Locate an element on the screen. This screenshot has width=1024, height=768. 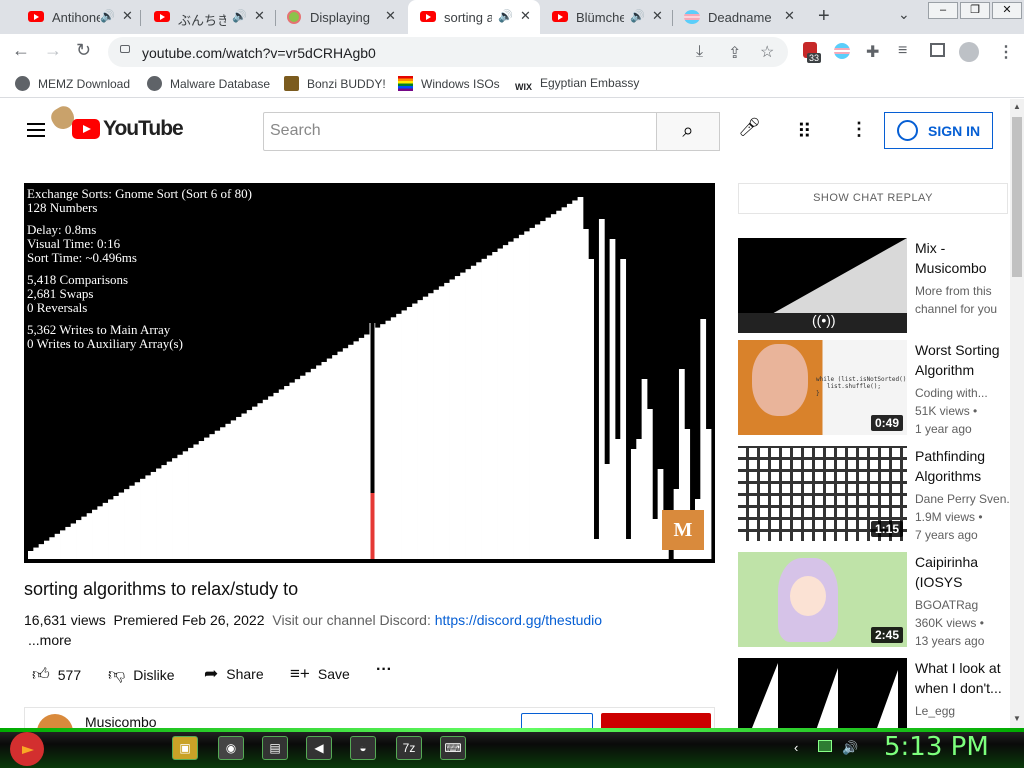
bookmark-egyptian-embassy: WIX Egyptian Embassy is located at coordinates (577, 84).